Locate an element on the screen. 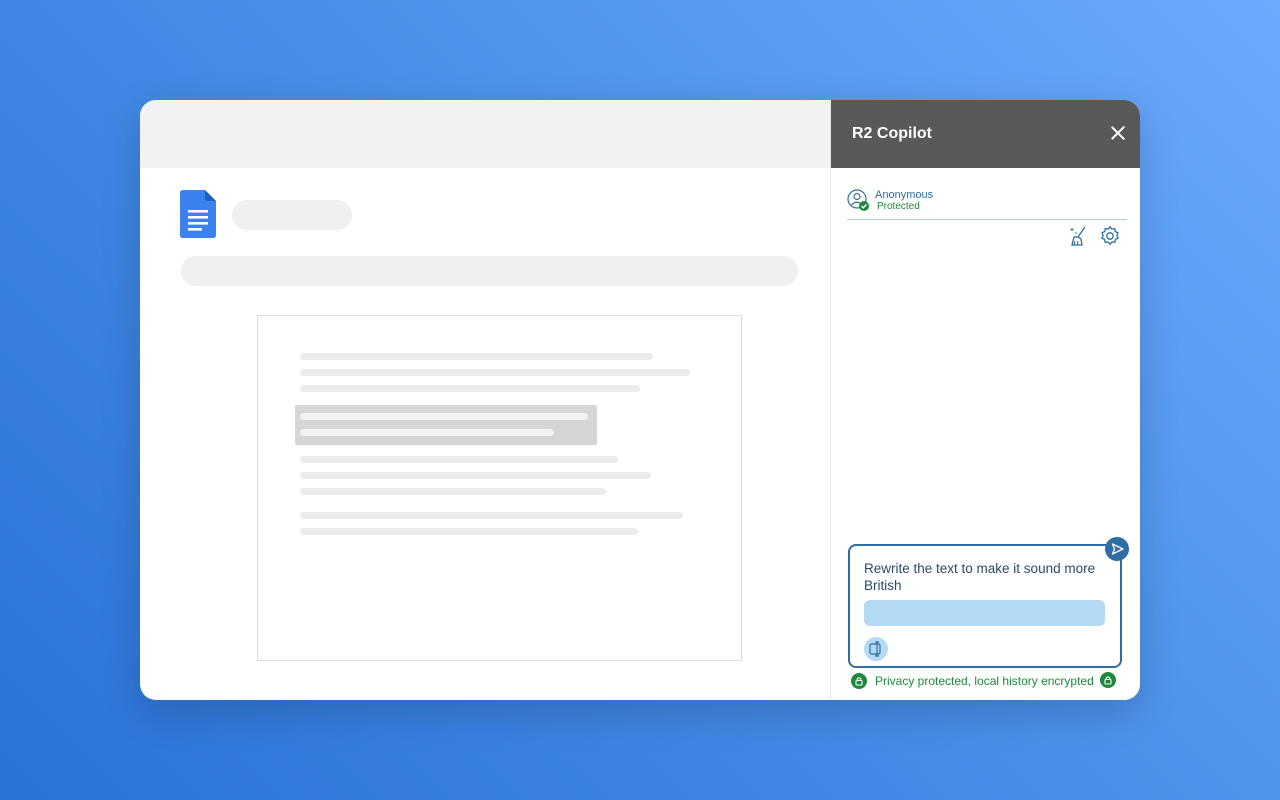 This screenshot has width=1280, height=800. text-cursor-icon is located at coordinates (876, 649).